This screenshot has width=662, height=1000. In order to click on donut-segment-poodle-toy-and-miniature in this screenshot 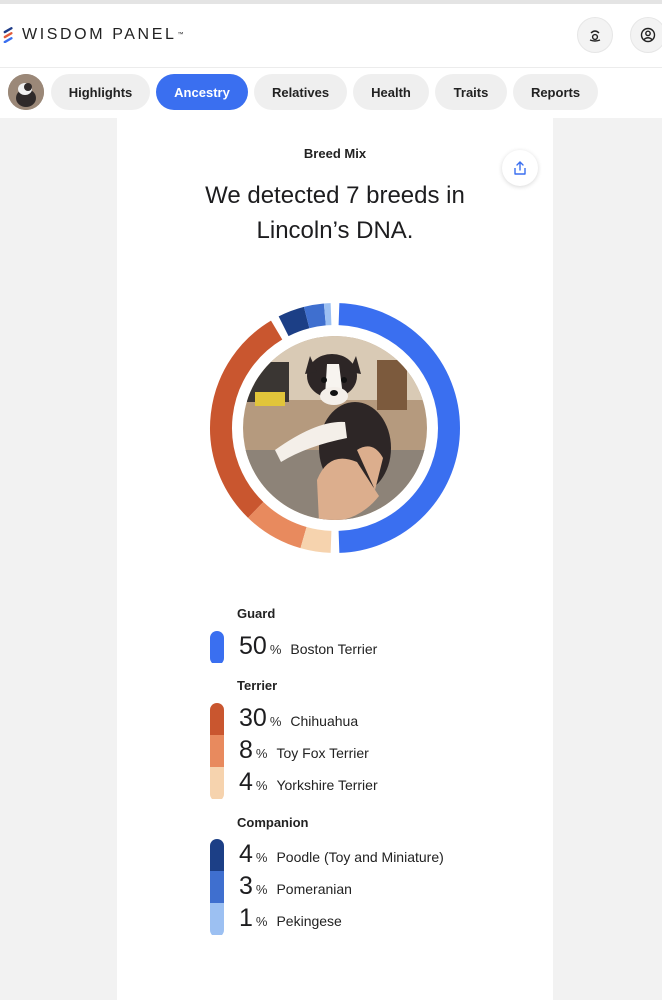, I will do `click(294, 321)`.